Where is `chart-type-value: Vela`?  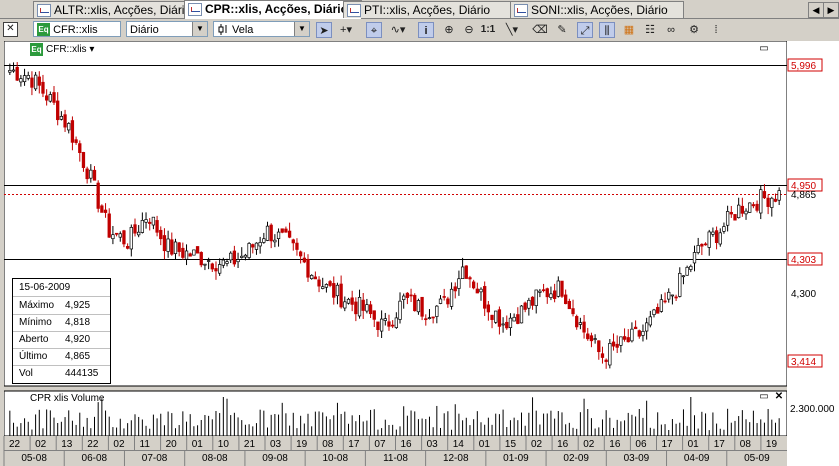 chart-type-value: Vela is located at coordinates (243, 30).